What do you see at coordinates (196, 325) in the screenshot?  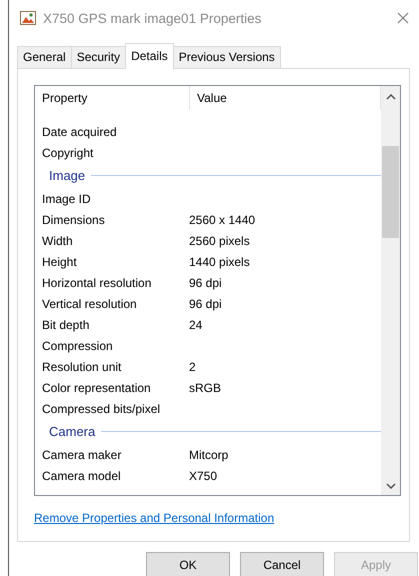 I see `property-value: 24` at bounding box center [196, 325].